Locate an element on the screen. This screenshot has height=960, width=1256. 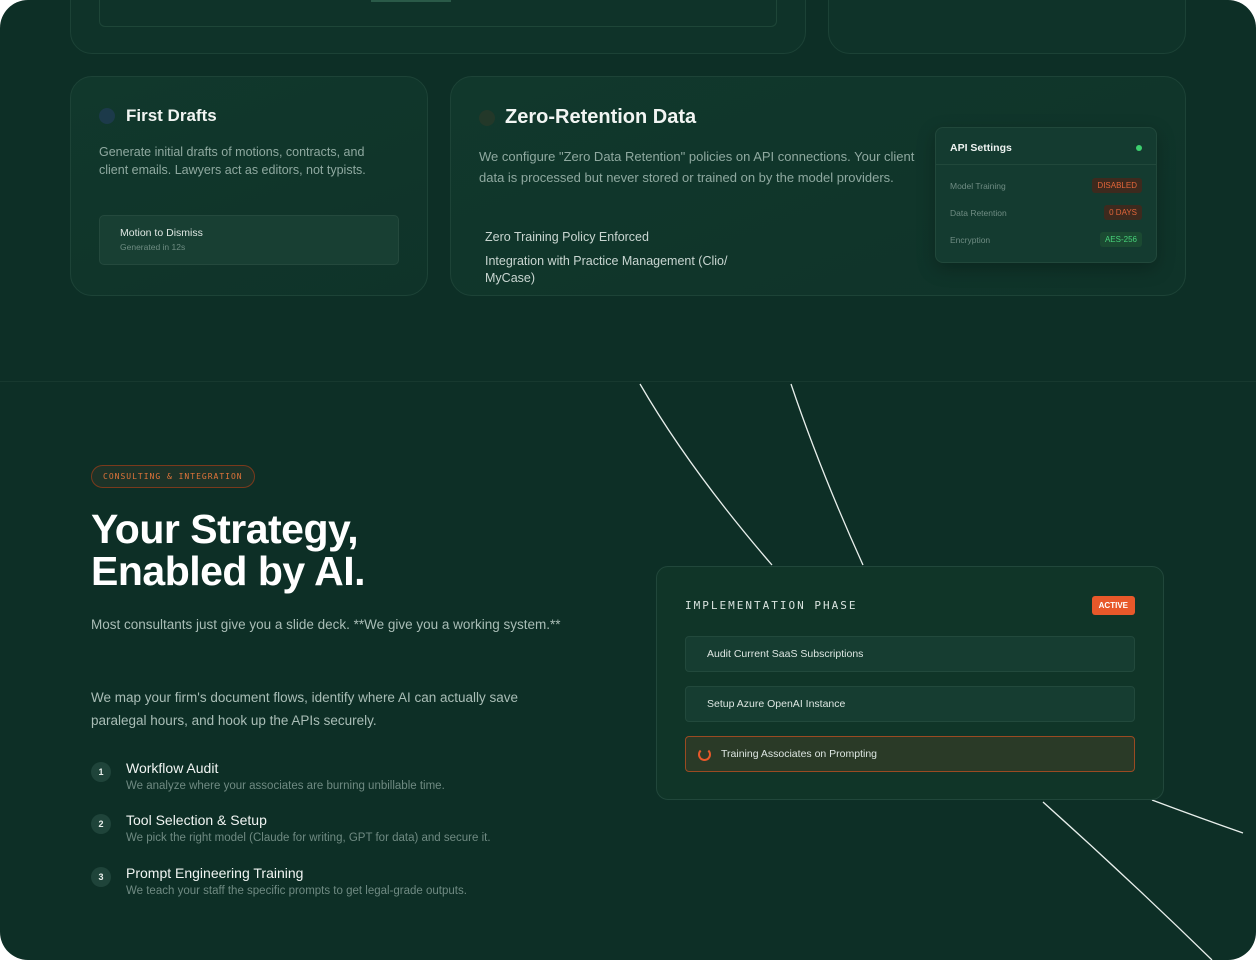
section-headline: Your Strategy, Enabled by AI. is located at coordinates (228, 550).